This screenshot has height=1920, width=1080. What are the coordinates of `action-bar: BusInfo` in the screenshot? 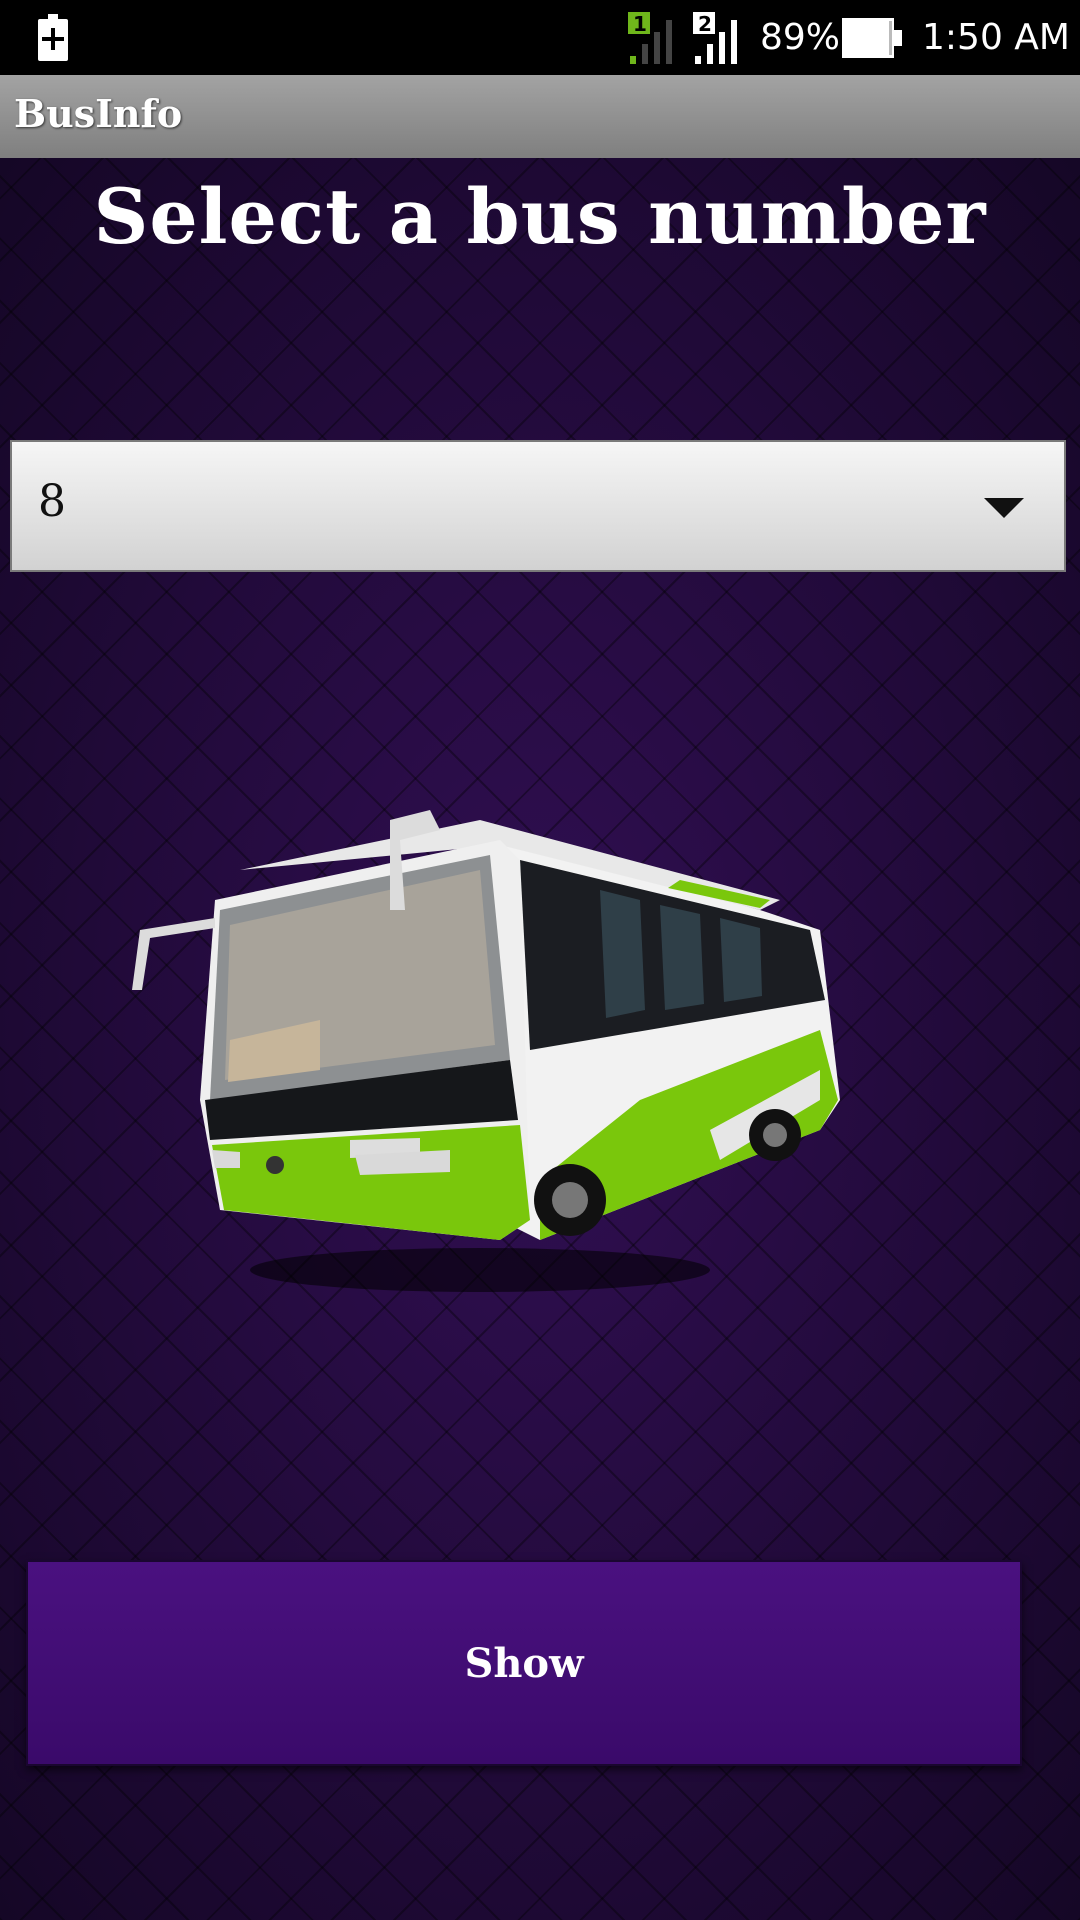 It's located at (540, 117).